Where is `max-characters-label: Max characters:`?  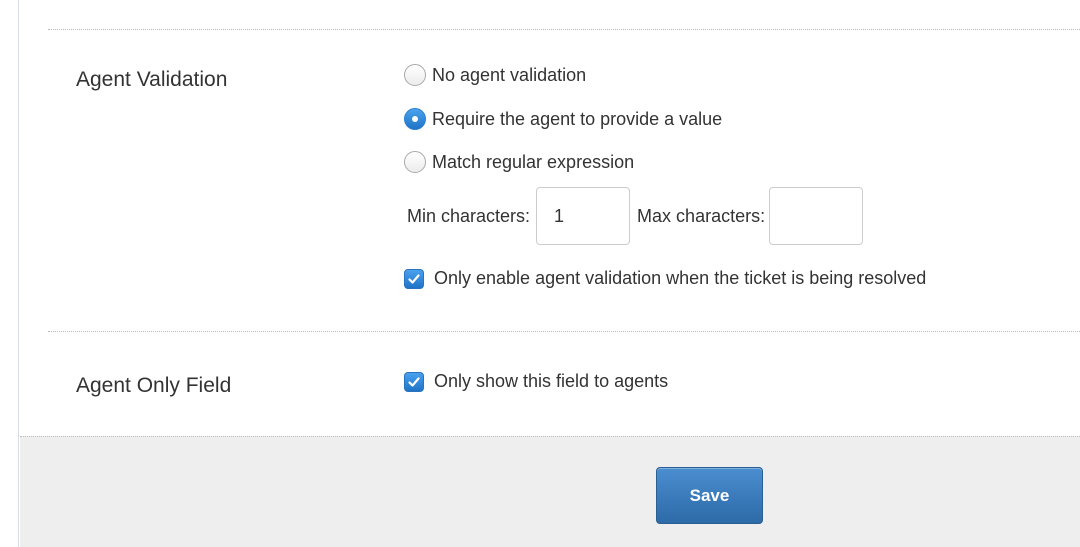
max-characters-label: Max characters: is located at coordinates (701, 215).